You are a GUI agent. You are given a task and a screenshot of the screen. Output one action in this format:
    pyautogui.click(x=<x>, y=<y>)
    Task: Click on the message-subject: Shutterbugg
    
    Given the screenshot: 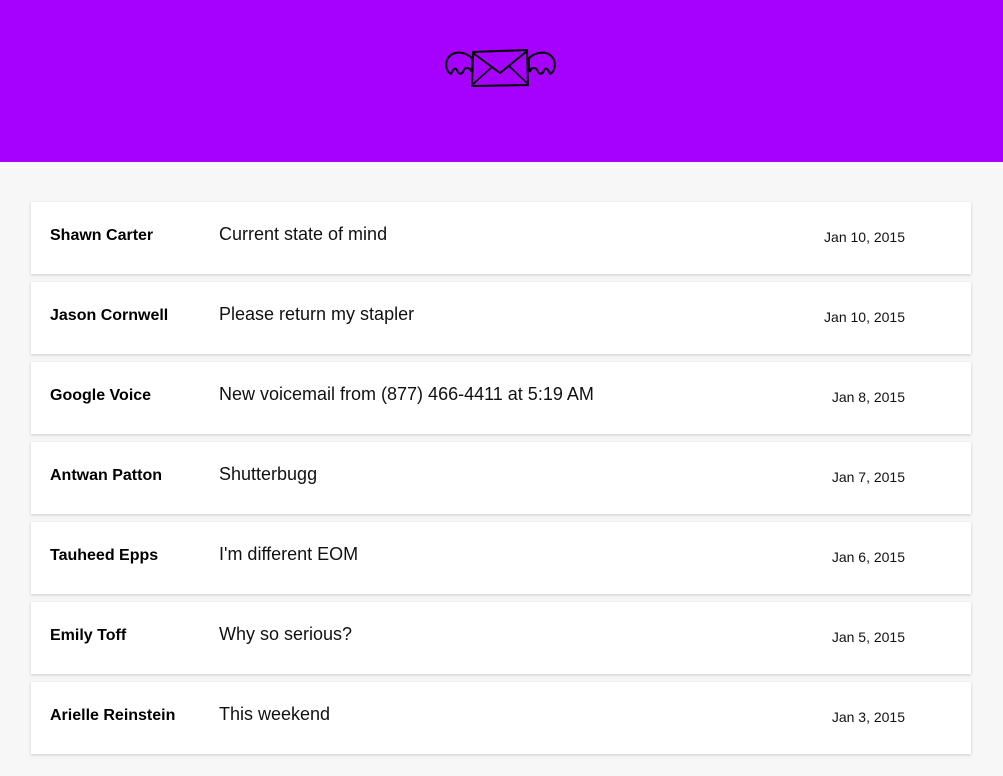 What is the action you would take?
    pyautogui.click(x=268, y=474)
    